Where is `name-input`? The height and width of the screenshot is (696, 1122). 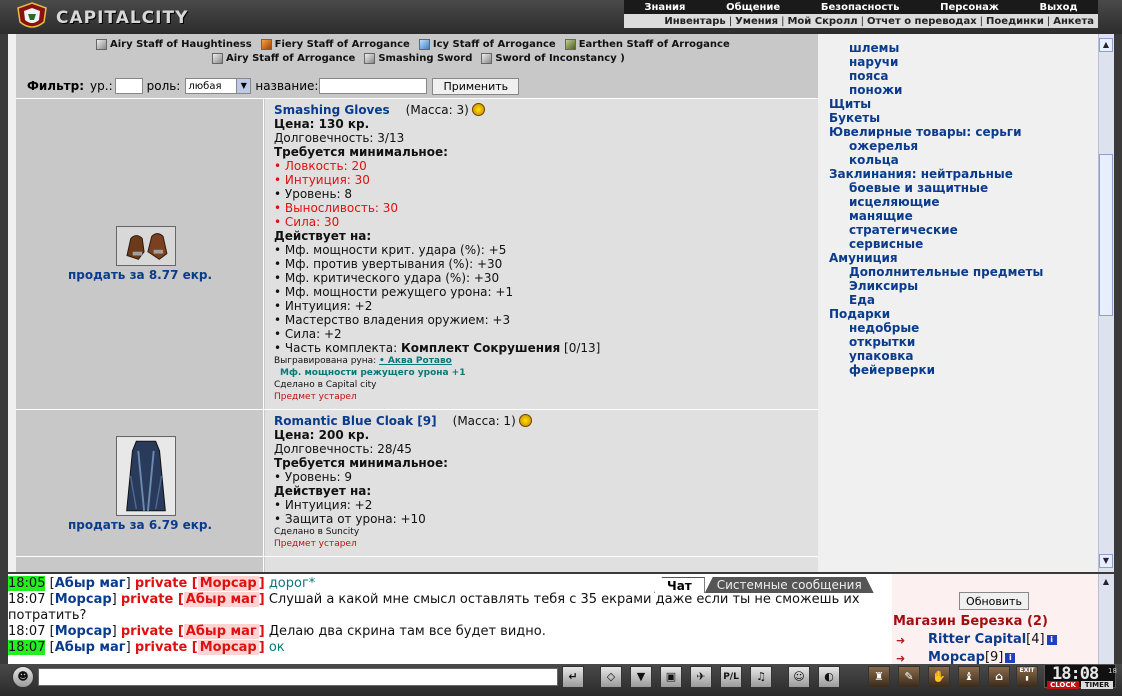 name-input is located at coordinates (373, 86).